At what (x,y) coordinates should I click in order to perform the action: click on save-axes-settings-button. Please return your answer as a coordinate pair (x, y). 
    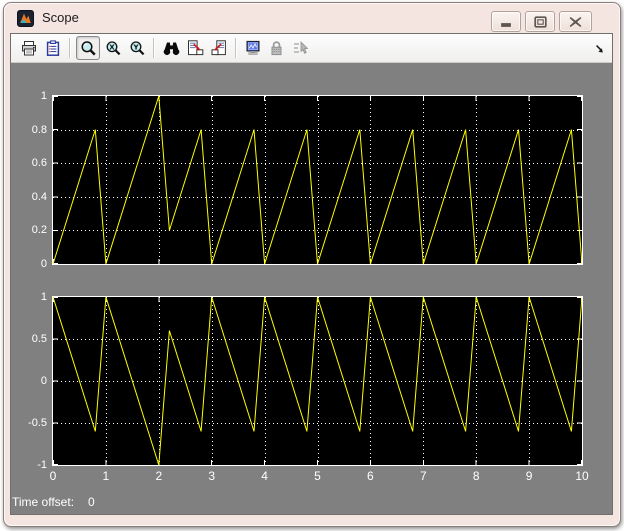
    Looking at the image, I should click on (195, 48).